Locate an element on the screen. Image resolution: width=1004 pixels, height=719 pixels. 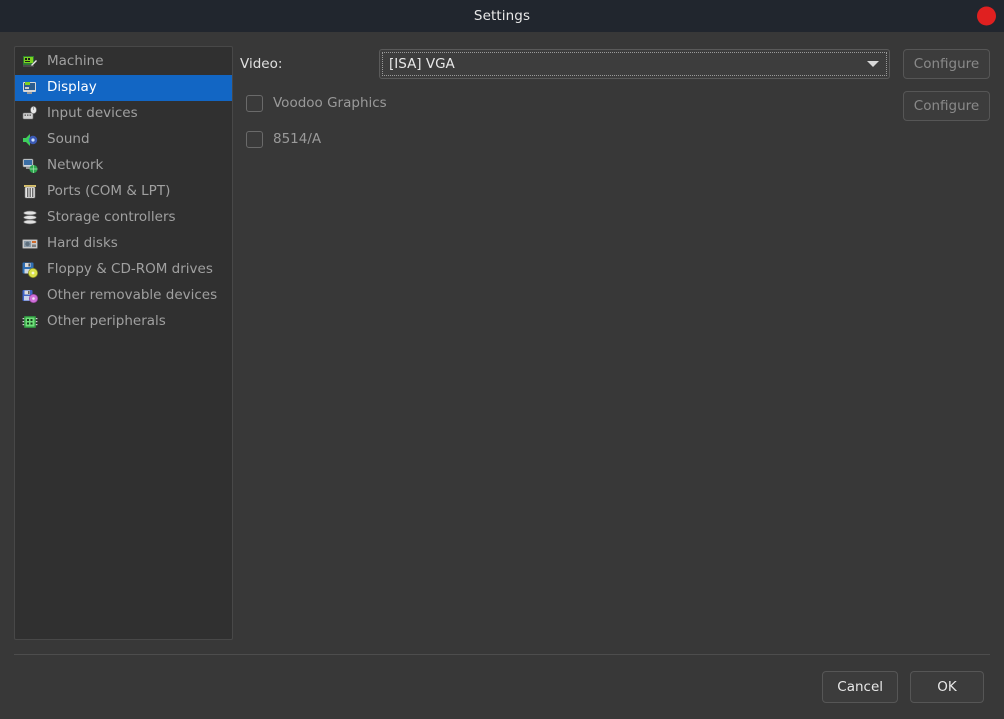
sidebar-item-sound: Sound is located at coordinates (123, 140).